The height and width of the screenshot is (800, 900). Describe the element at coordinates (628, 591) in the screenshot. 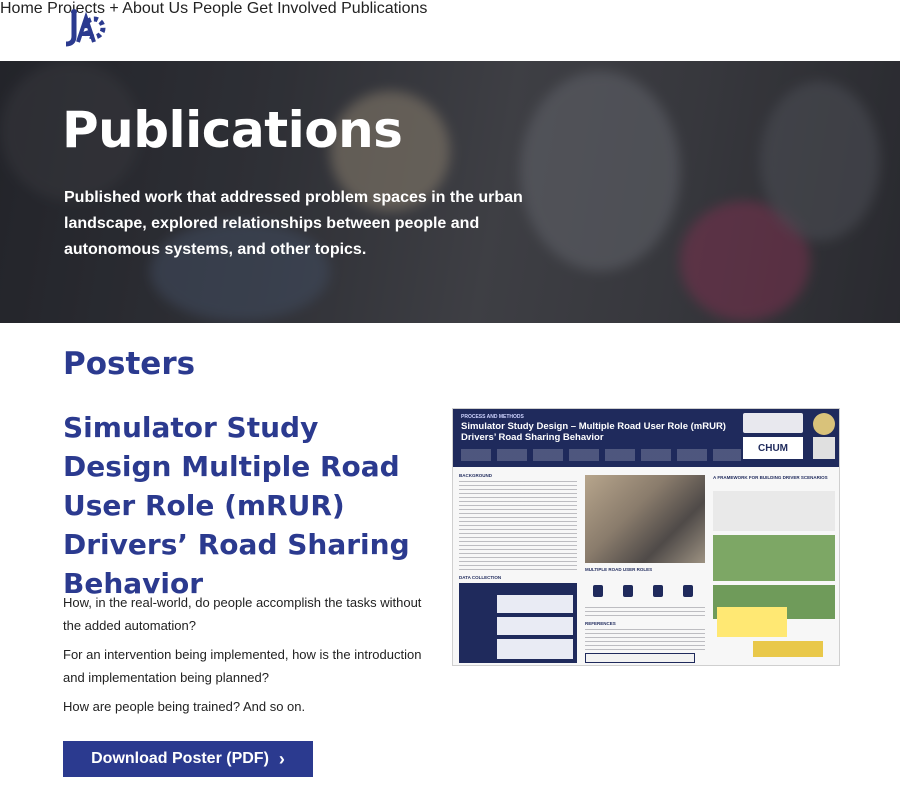

I see `scooter-icon` at that location.